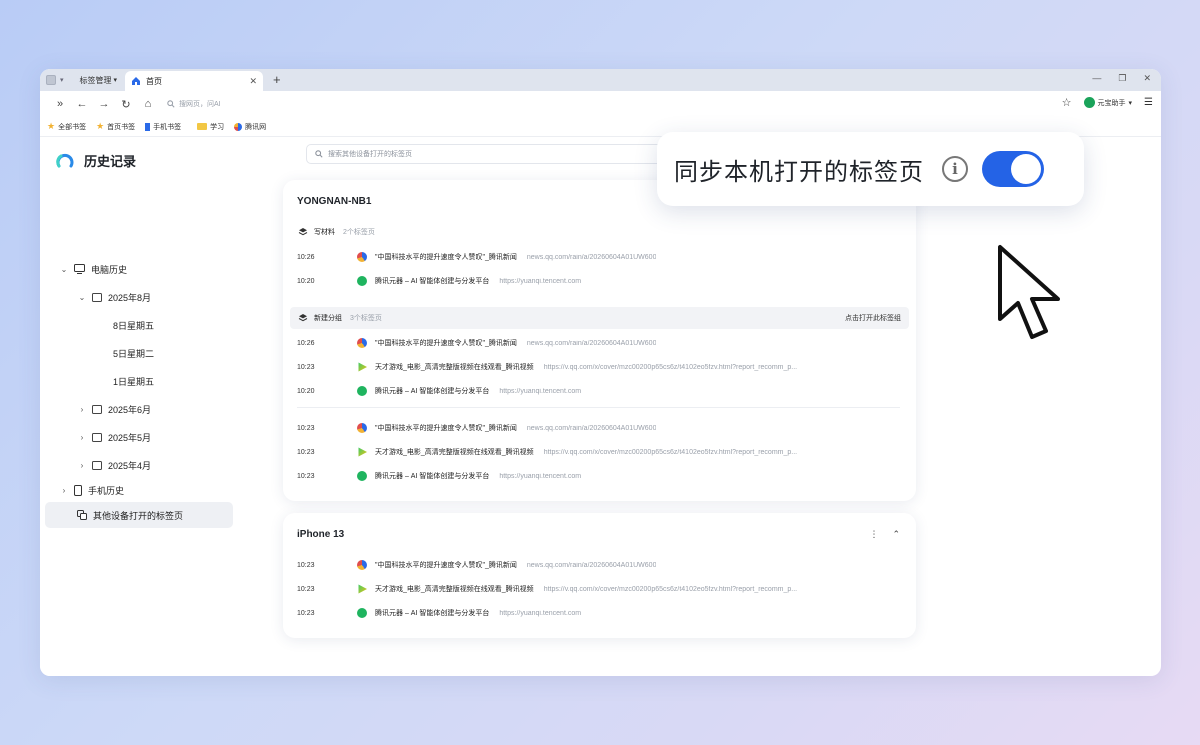 This screenshot has height=745, width=1200. Describe the element at coordinates (99, 80) in the screenshot. I see `tab-manager-button: 标签管理 ▾` at that location.